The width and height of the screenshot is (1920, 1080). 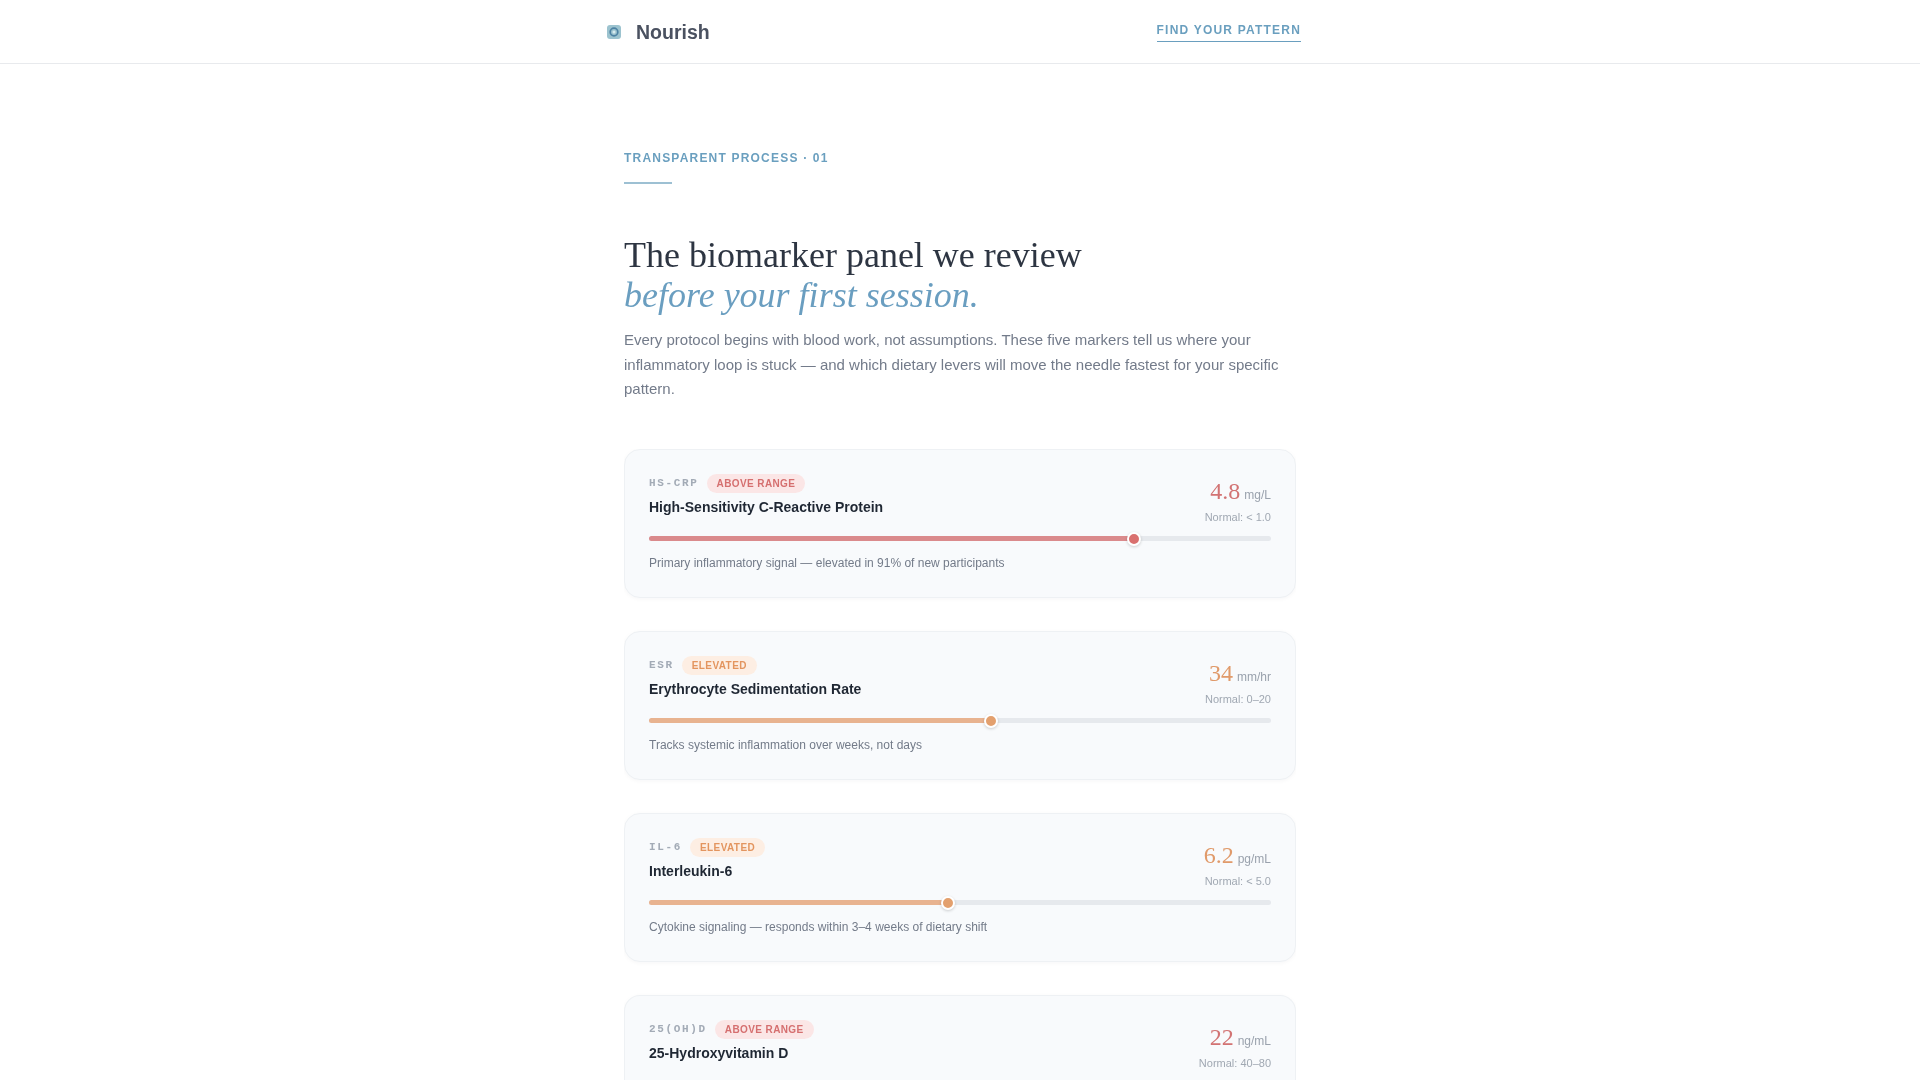 What do you see at coordinates (674, 483) in the screenshot?
I see `marker-code: HS-CRP` at bounding box center [674, 483].